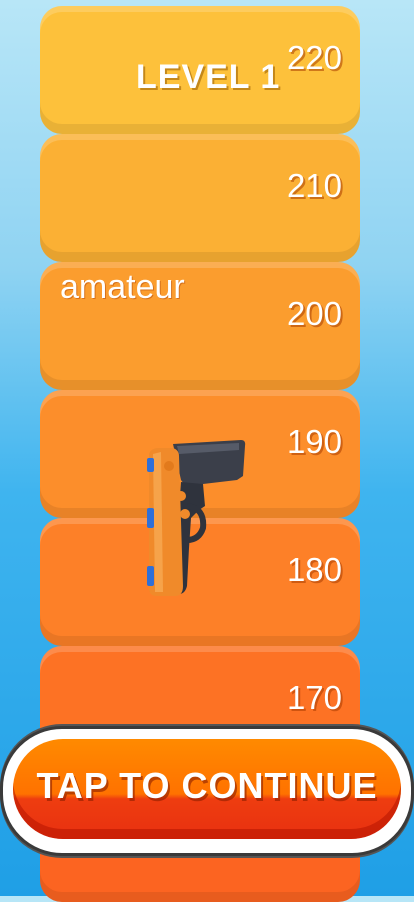  What do you see at coordinates (207, 785) in the screenshot?
I see `button-label: TAP TO CONTINUE` at bounding box center [207, 785].